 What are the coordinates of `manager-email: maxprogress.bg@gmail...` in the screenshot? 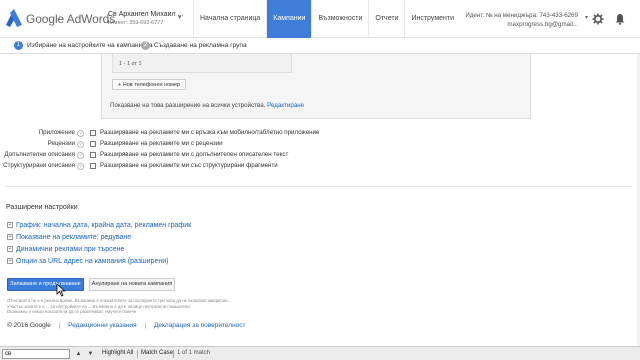 It's located at (542, 24).